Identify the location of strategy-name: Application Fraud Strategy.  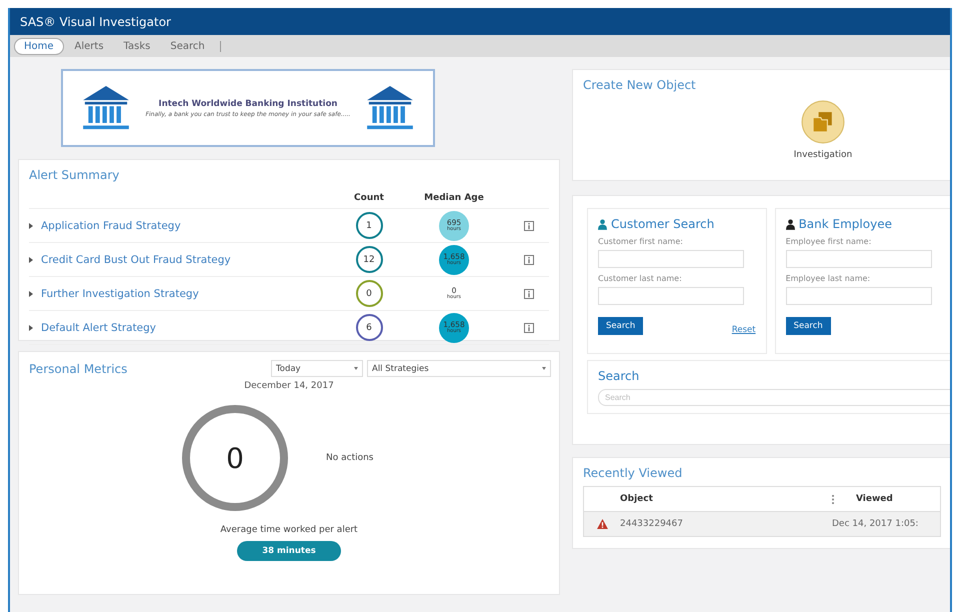
(111, 226).